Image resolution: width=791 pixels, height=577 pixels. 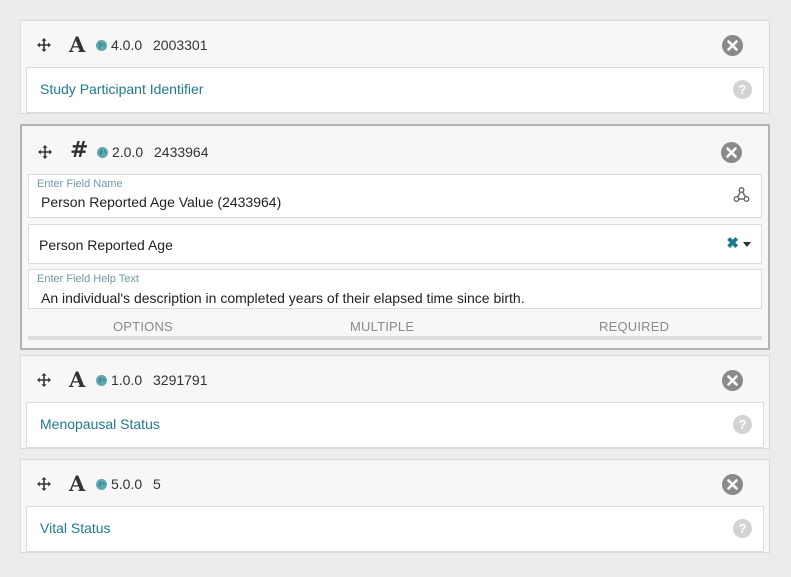 I want to click on cde-id-label: 5, so click(x=157, y=484).